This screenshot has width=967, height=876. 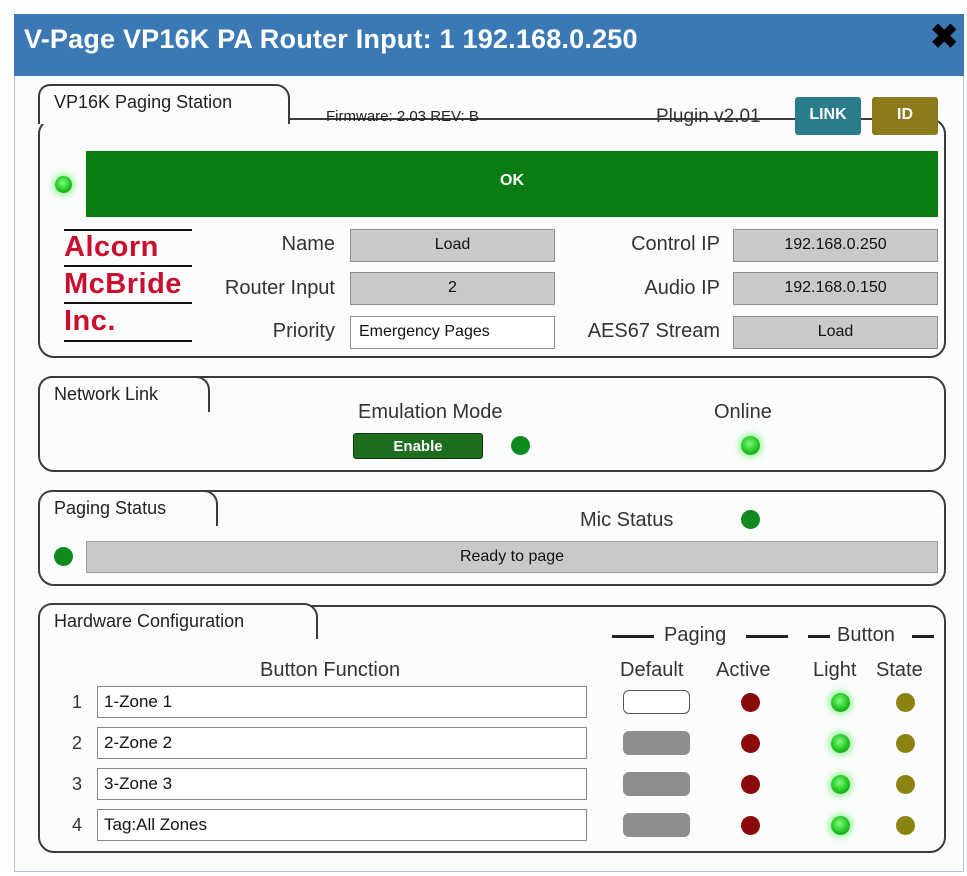 I want to click on priority-label: Priority, so click(x=303, y=331).